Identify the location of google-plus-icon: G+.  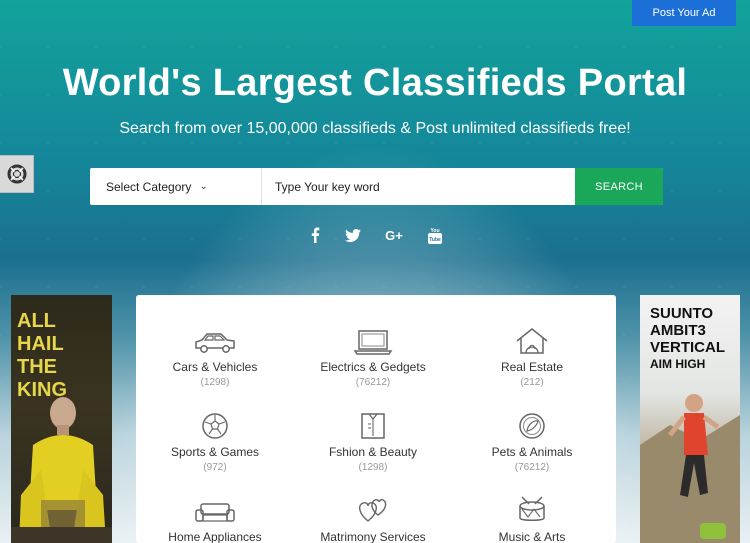
(394, 235).